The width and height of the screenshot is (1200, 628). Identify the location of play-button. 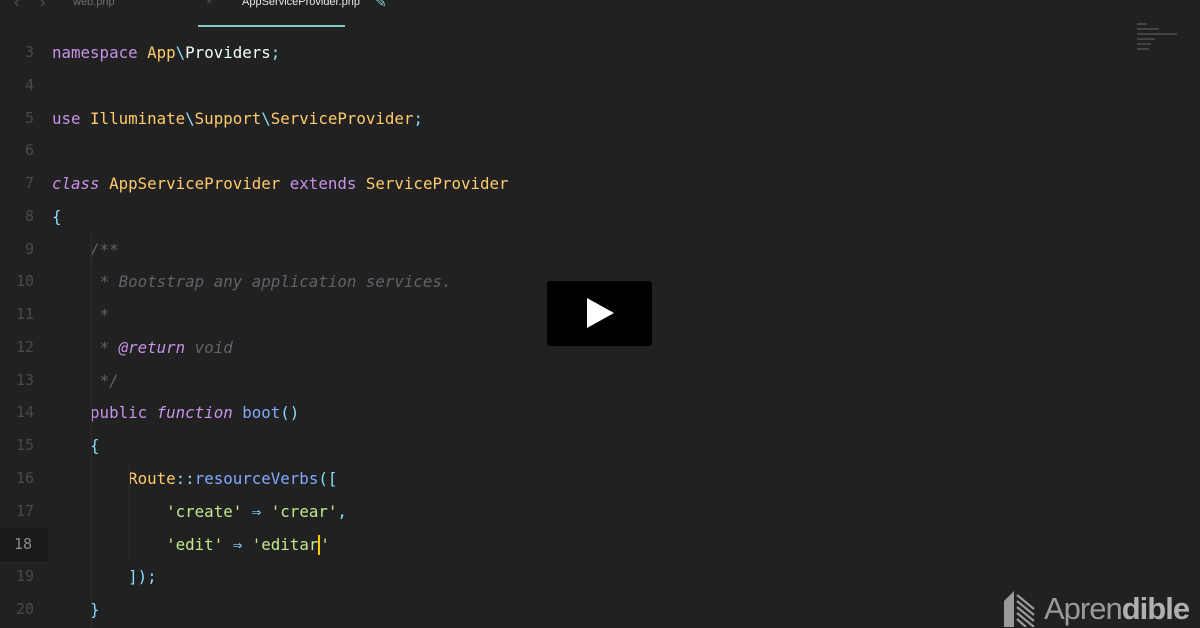
(599, 313).